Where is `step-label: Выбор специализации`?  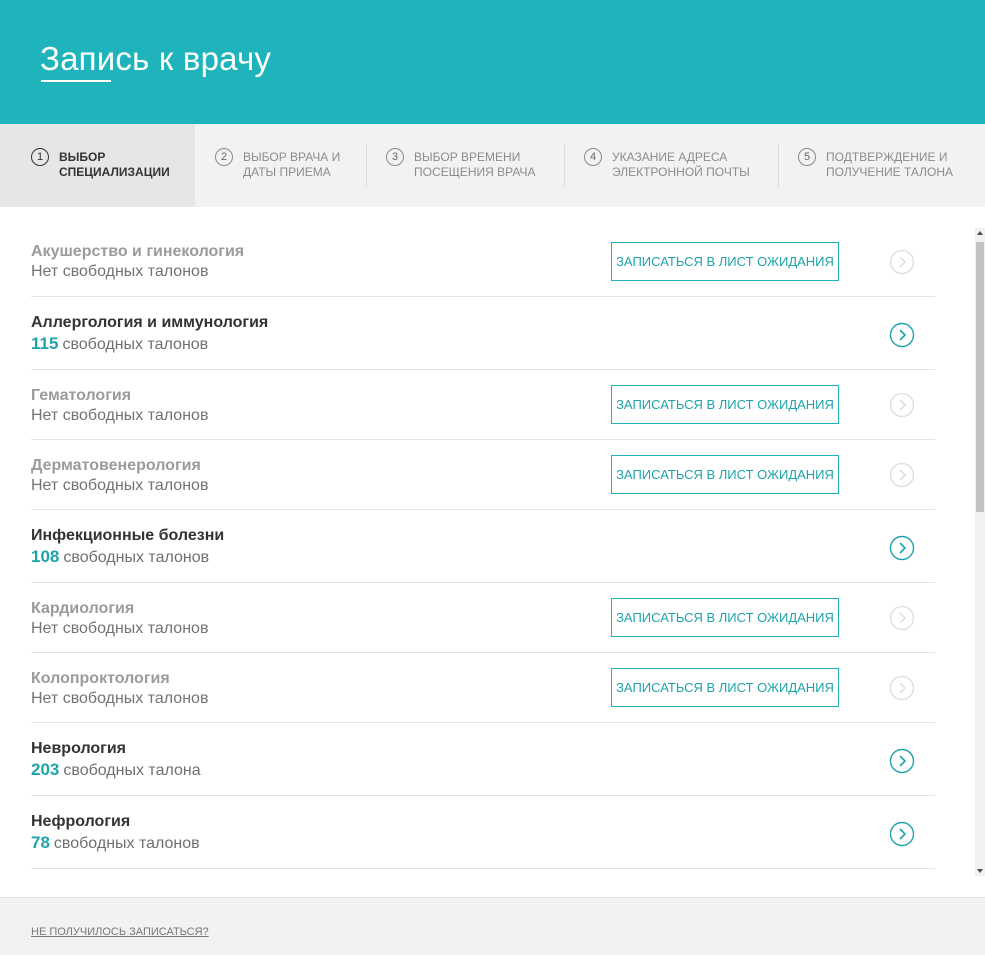
step-label: Выбор специализации is located at coordinates (114, 164).